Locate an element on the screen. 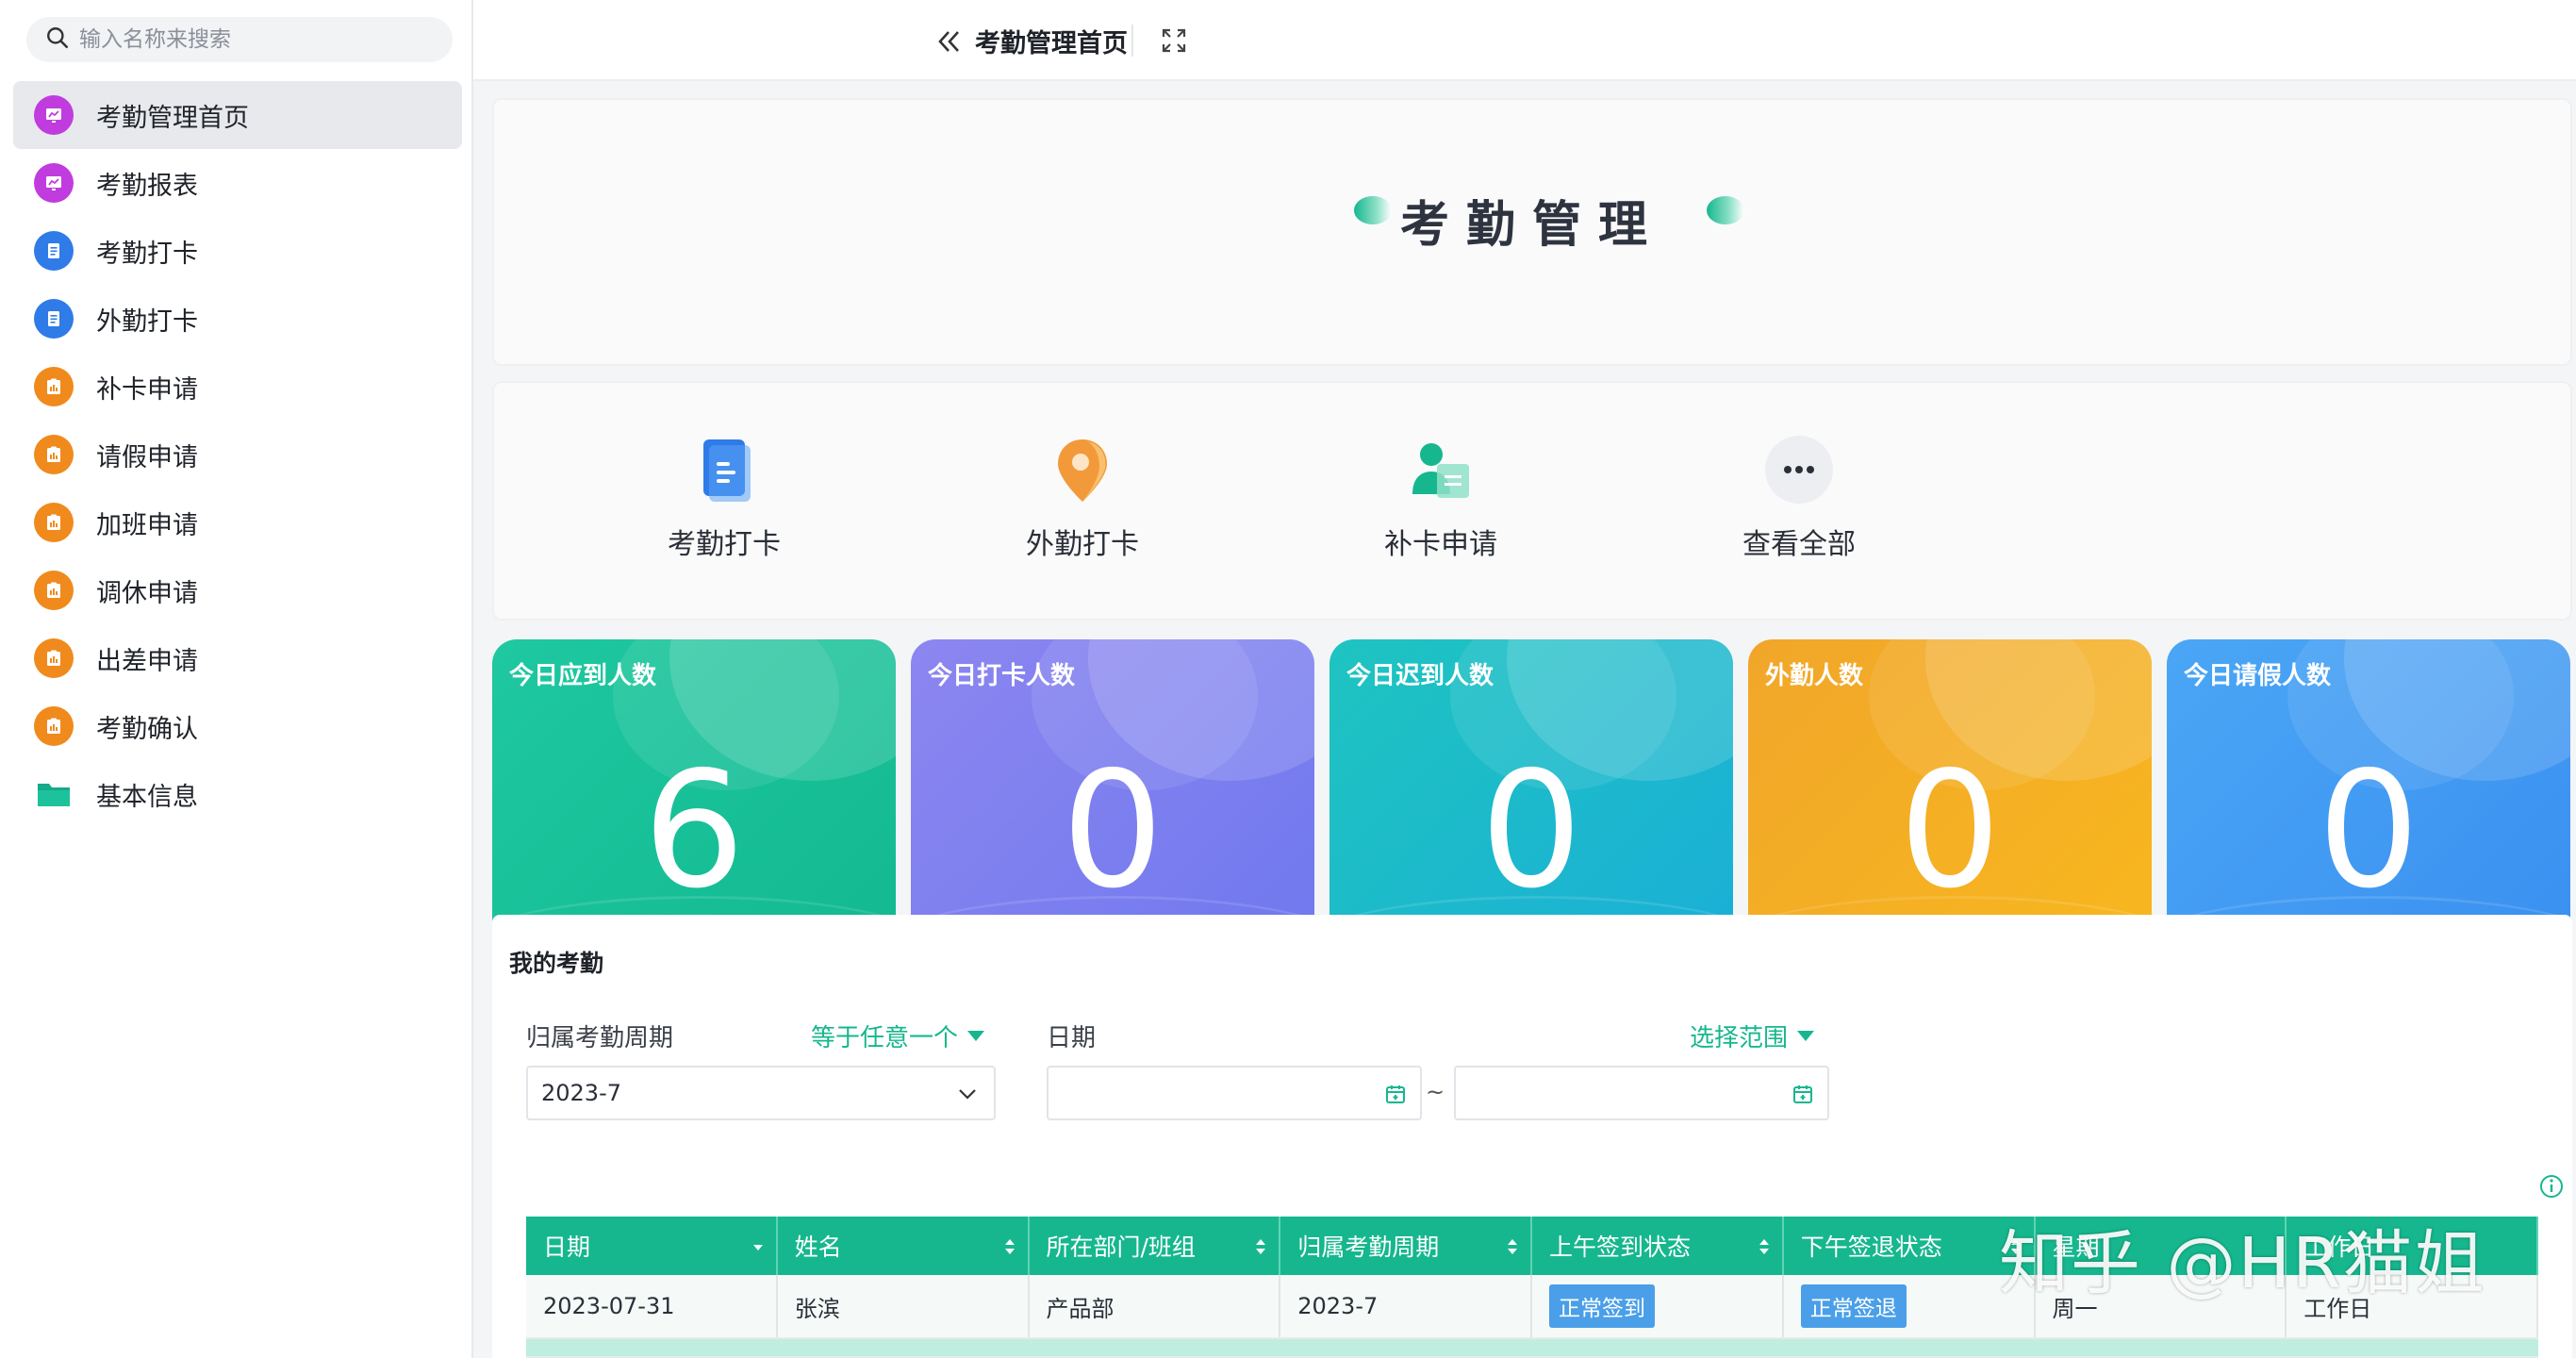 Image resolution: width=2576 pixels, height=1358 pixels. decor-dot-right is located at coordinates (1725, 210).